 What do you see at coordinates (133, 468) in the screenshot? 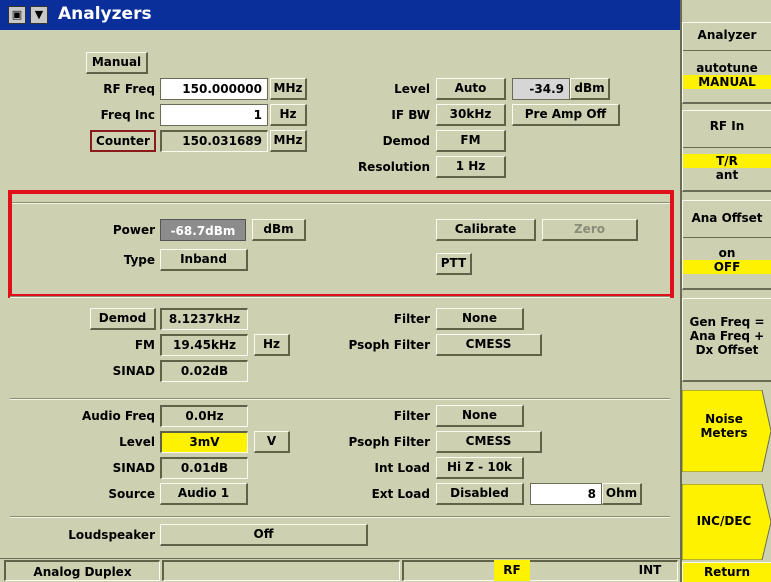
I see `audio-sinad-label: SINAD` at bounding box center [133, 468].